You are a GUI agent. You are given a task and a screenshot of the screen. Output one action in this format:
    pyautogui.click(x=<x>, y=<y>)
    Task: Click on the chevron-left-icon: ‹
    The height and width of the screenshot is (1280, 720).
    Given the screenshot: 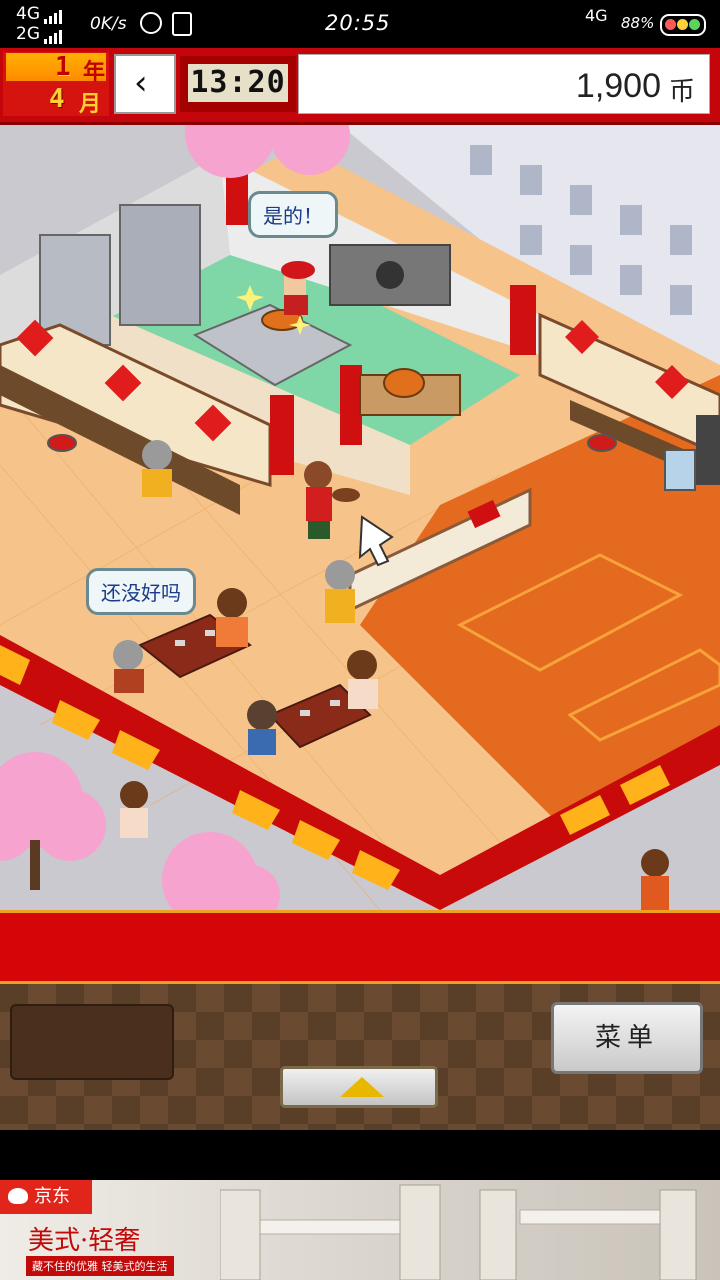 What is the action you would take?
    pyautogui.click(x=141, y=83)
    